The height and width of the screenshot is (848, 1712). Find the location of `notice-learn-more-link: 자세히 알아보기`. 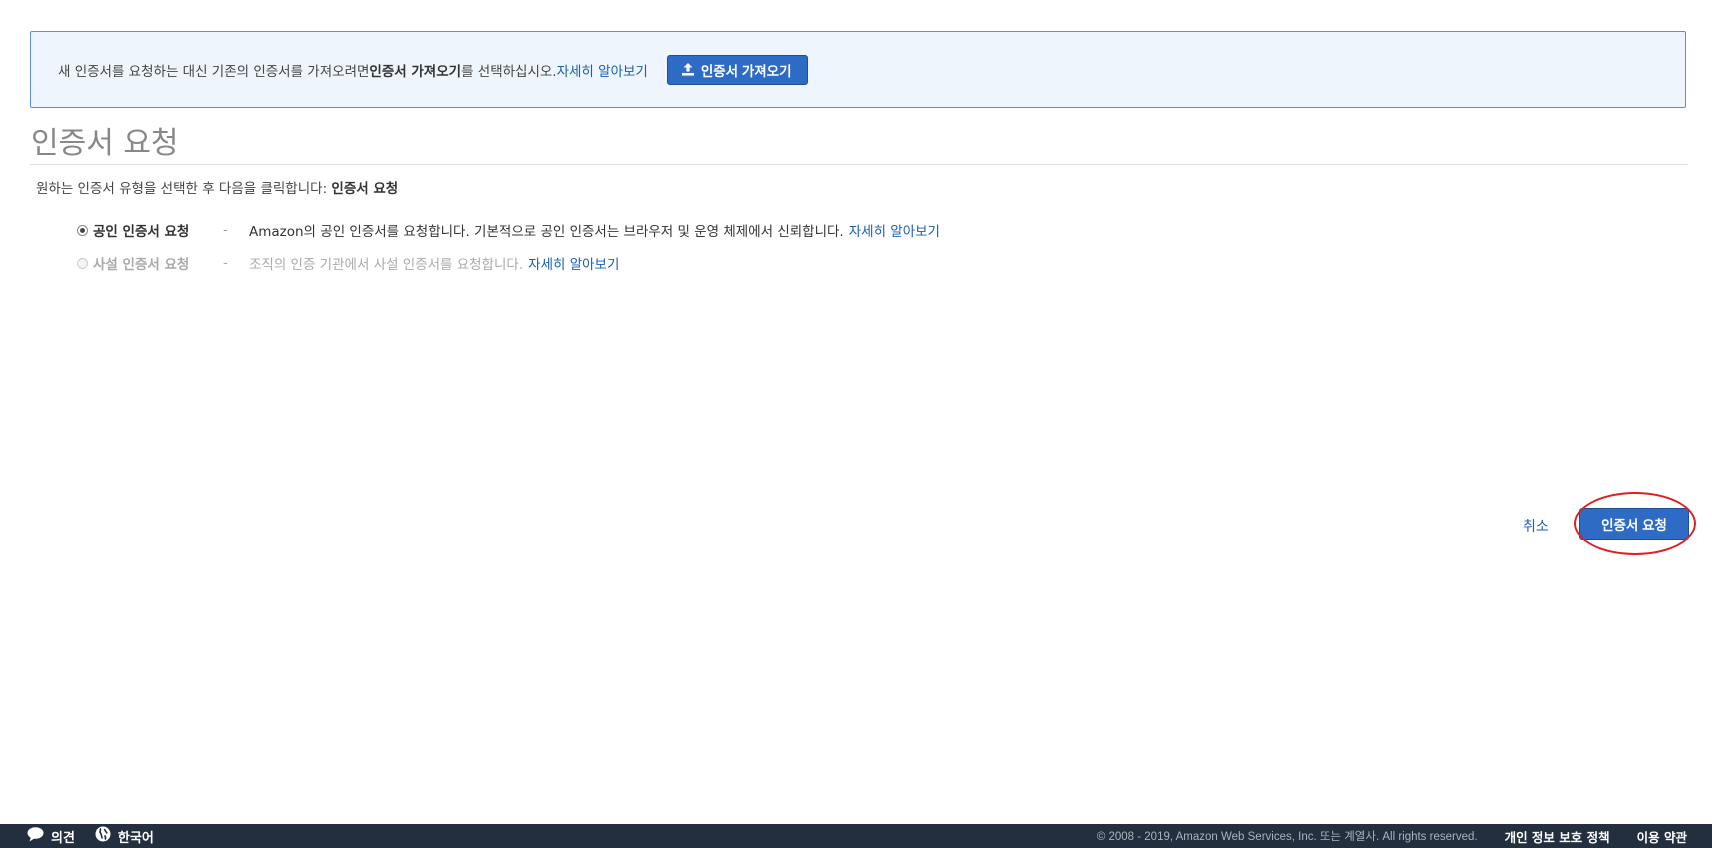

notice-learn-more-link: 자세히 알아보기 is located at coordinates (602, 70).